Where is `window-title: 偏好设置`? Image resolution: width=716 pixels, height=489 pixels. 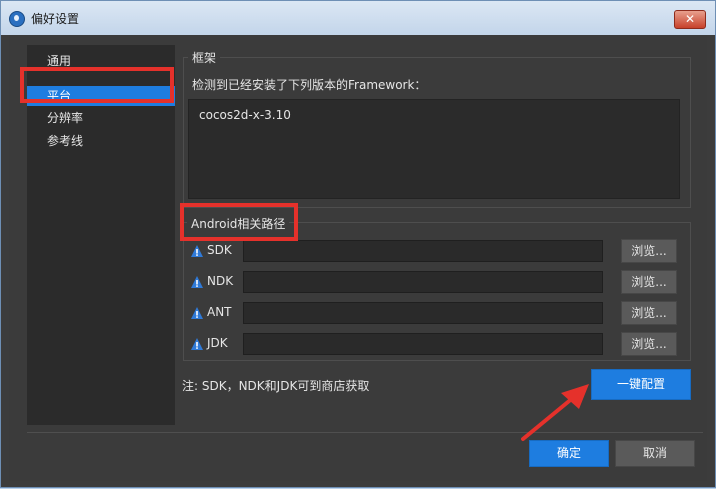
window-title: 偏好设置 is located at coordinates (55, 19).